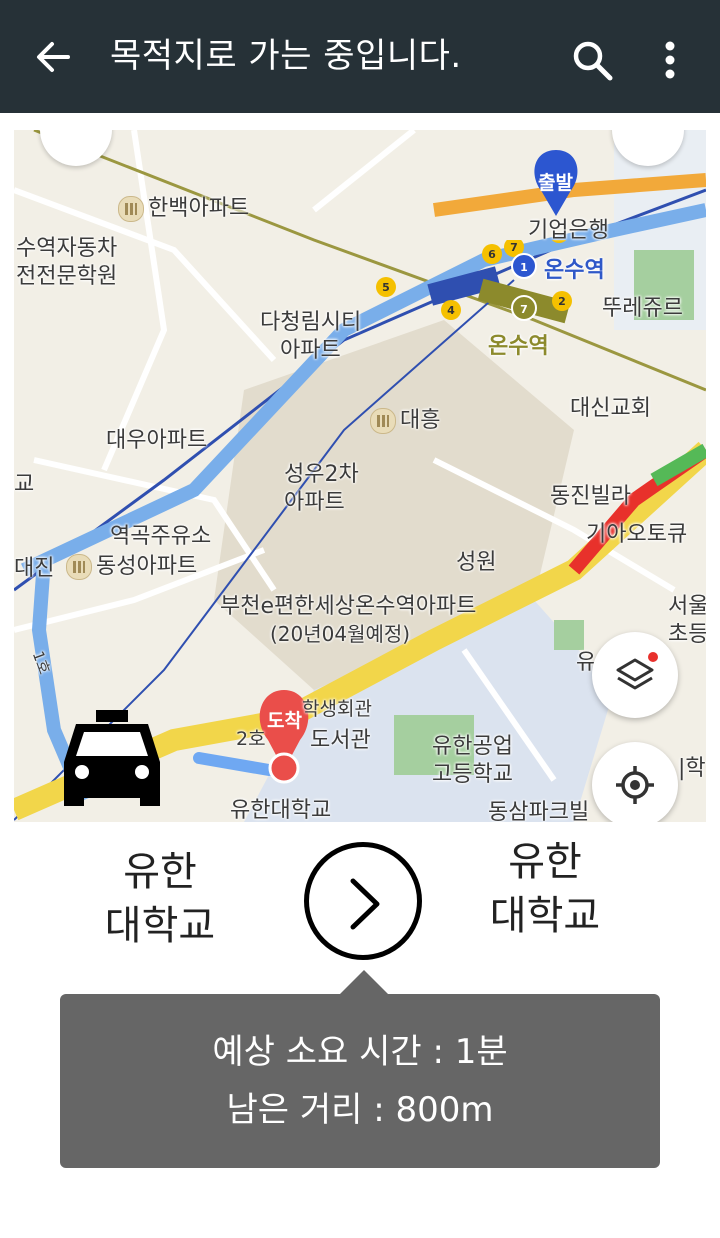 This screenshot has width=720, height=1238. Describe the element at coordinates (251, 739) in the screenshot. I see `map-label: 2호` at that location.